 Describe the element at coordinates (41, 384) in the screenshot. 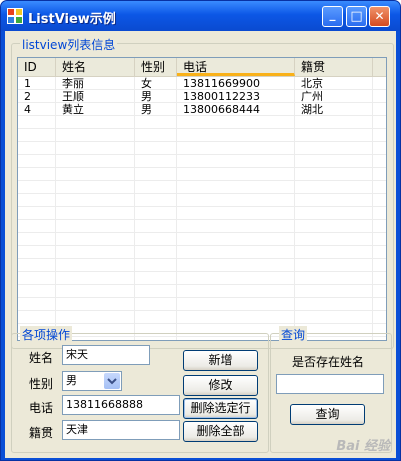

I see `gender-label: 性别` at that location.